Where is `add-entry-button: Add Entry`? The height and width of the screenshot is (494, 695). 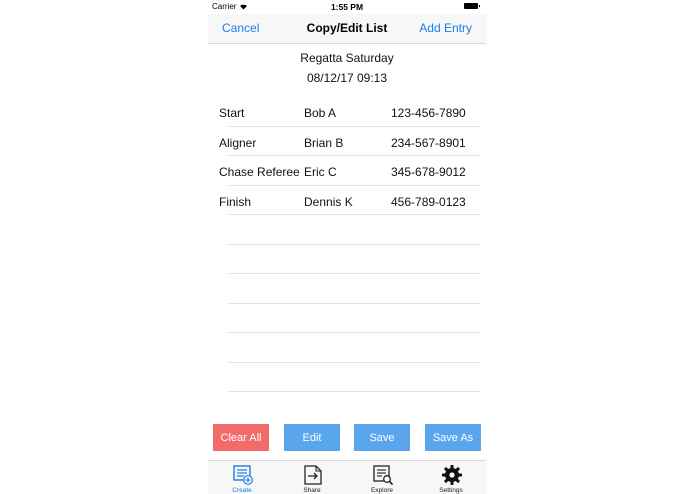 add-entry-button: Add Entry is located at coordinates (445, 28).